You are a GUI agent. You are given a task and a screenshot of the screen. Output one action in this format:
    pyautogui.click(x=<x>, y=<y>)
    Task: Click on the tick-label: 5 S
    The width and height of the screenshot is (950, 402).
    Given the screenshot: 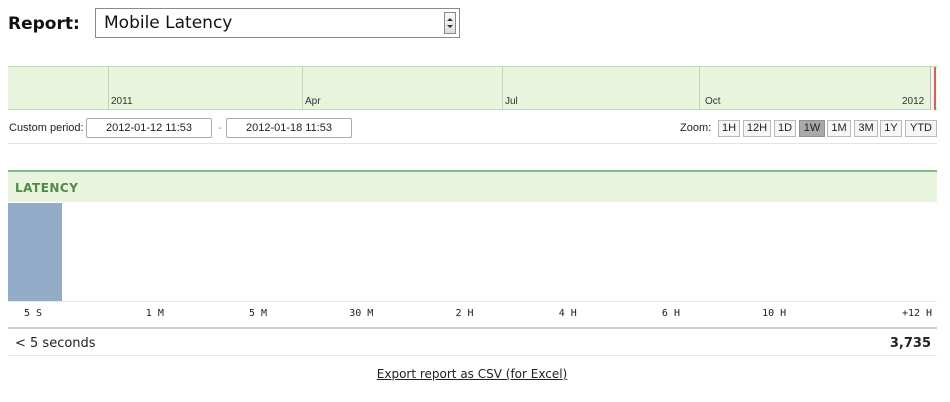 What is the action you would take?
    pyautogui.click(x=33, y=313)
    